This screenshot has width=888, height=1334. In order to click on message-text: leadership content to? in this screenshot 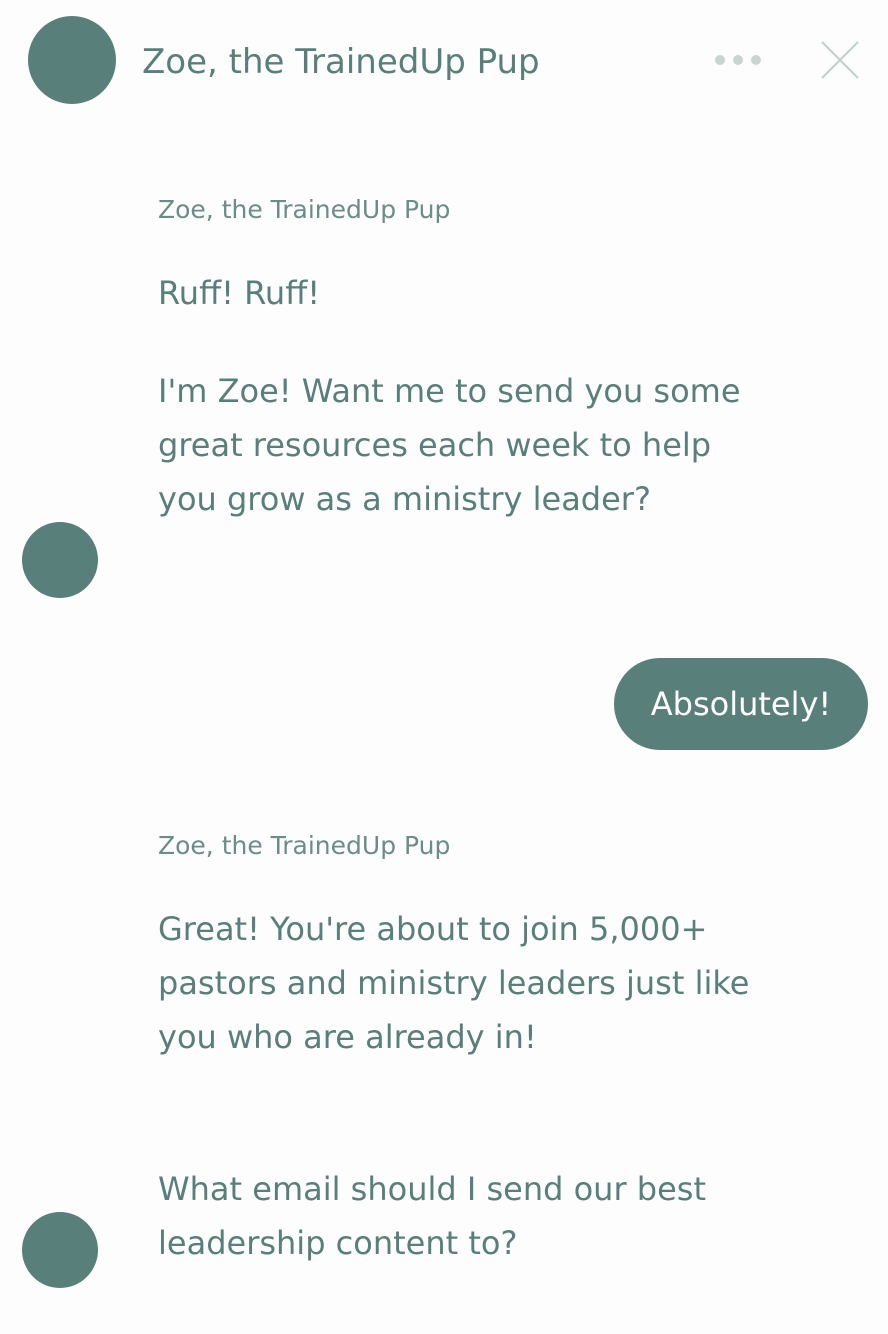, I will do `click(338, 1243)`.